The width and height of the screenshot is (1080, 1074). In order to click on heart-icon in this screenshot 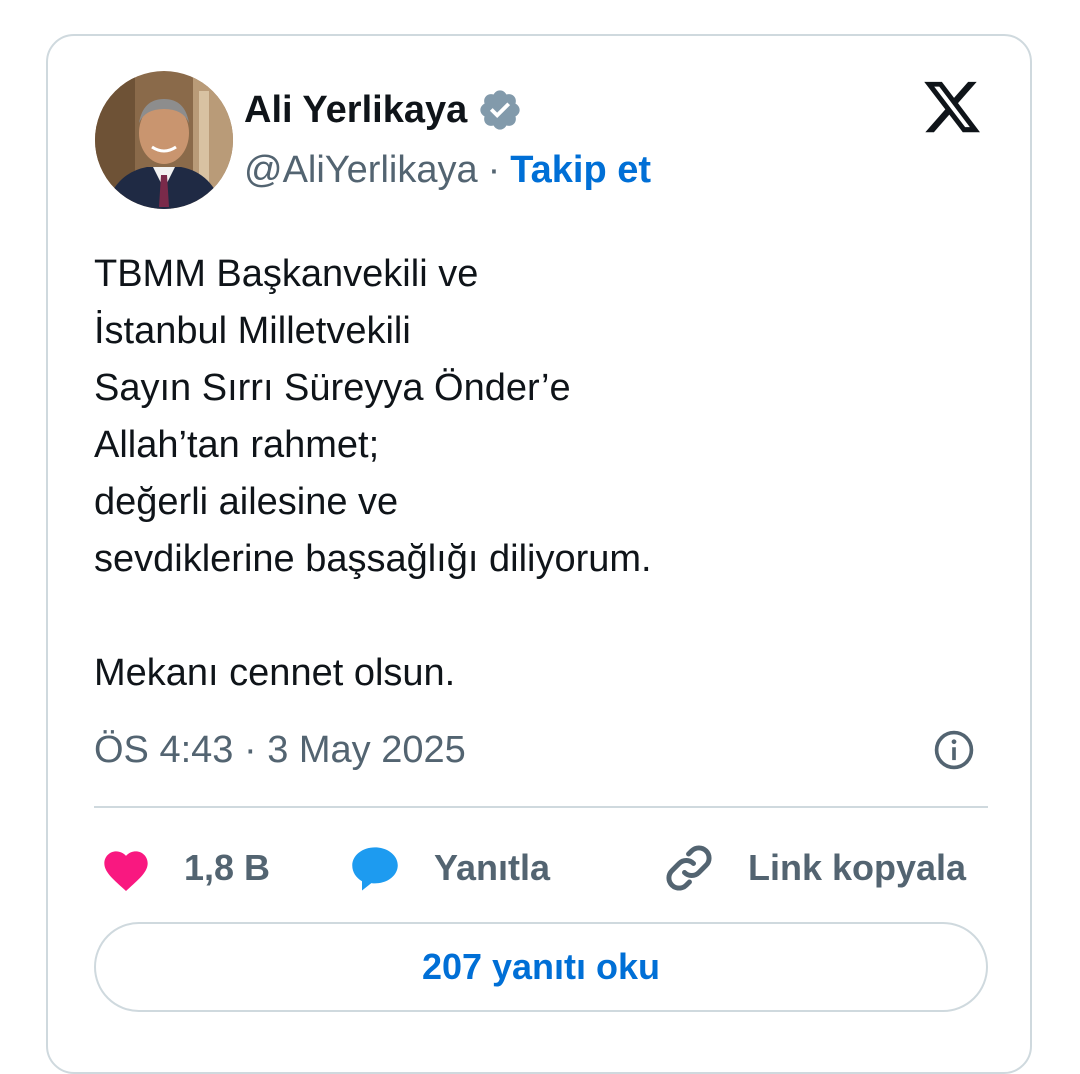, I will do `click(126, 871)`.